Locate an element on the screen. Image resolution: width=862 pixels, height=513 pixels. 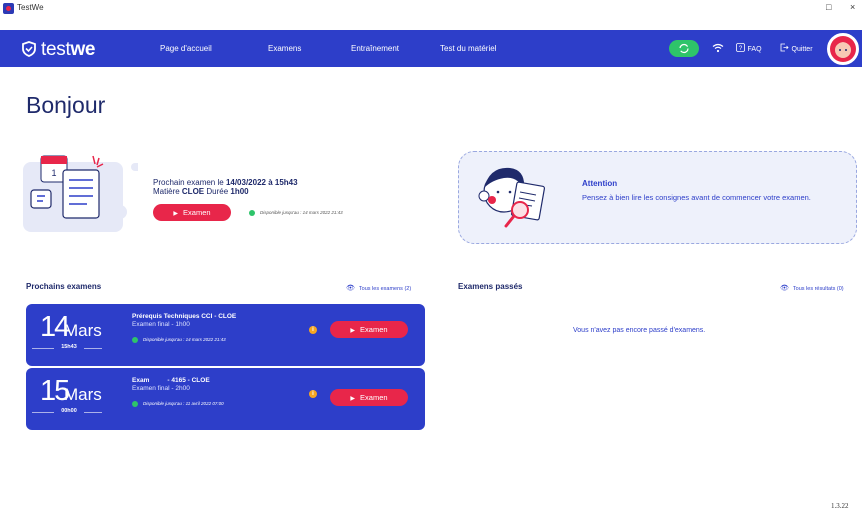
all-results-link: 👁 Tous les résultats (0) is located at coordinates (812, 288).